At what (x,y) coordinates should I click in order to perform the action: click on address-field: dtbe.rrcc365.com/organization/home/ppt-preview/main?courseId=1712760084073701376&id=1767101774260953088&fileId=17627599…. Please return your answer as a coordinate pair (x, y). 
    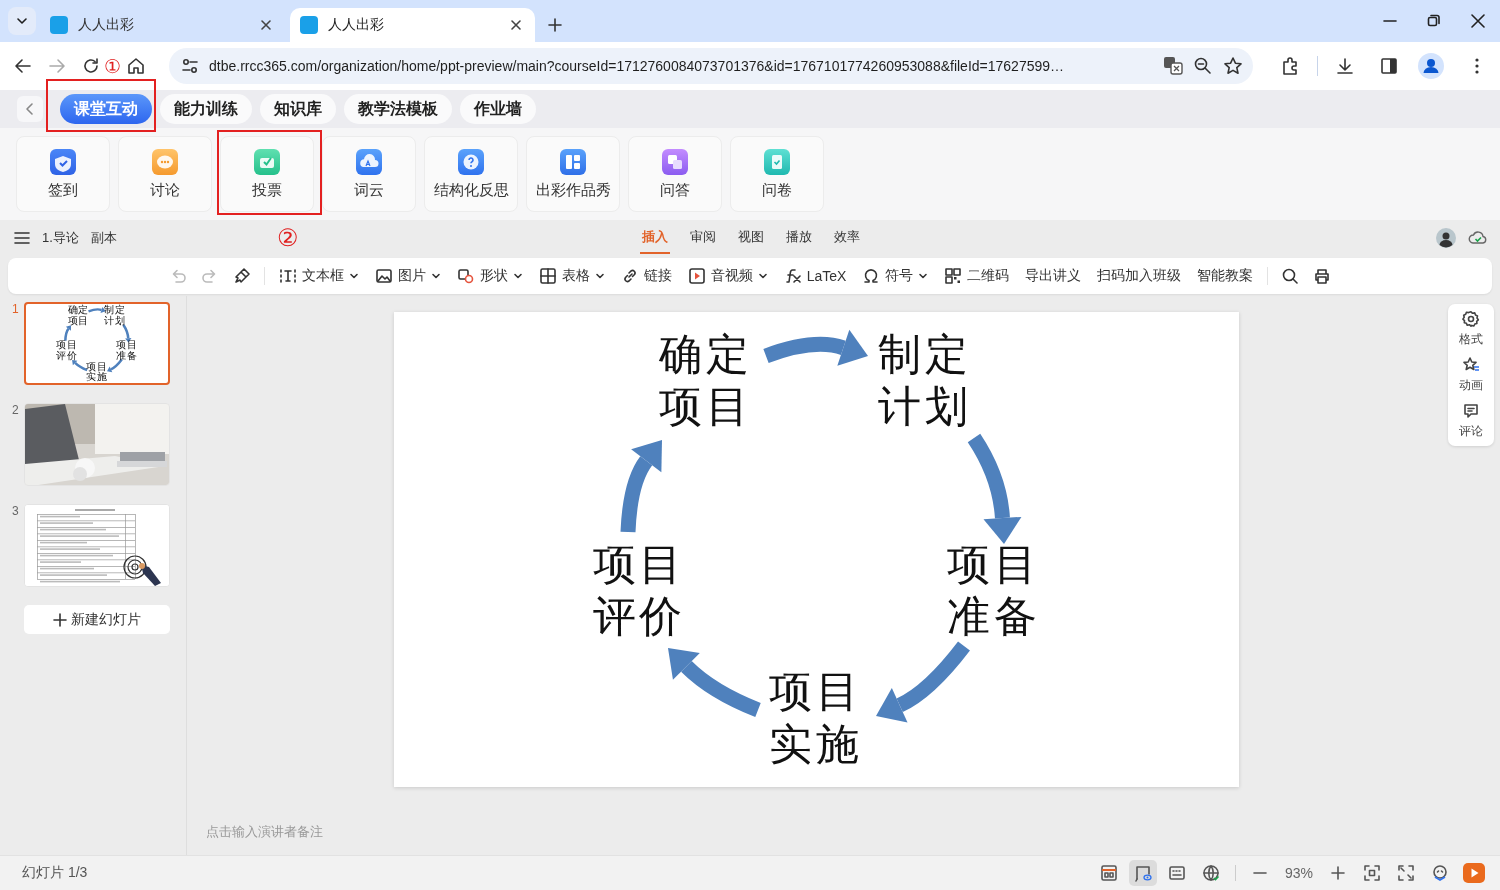
    Looking at the image, I should click on (711, 66).